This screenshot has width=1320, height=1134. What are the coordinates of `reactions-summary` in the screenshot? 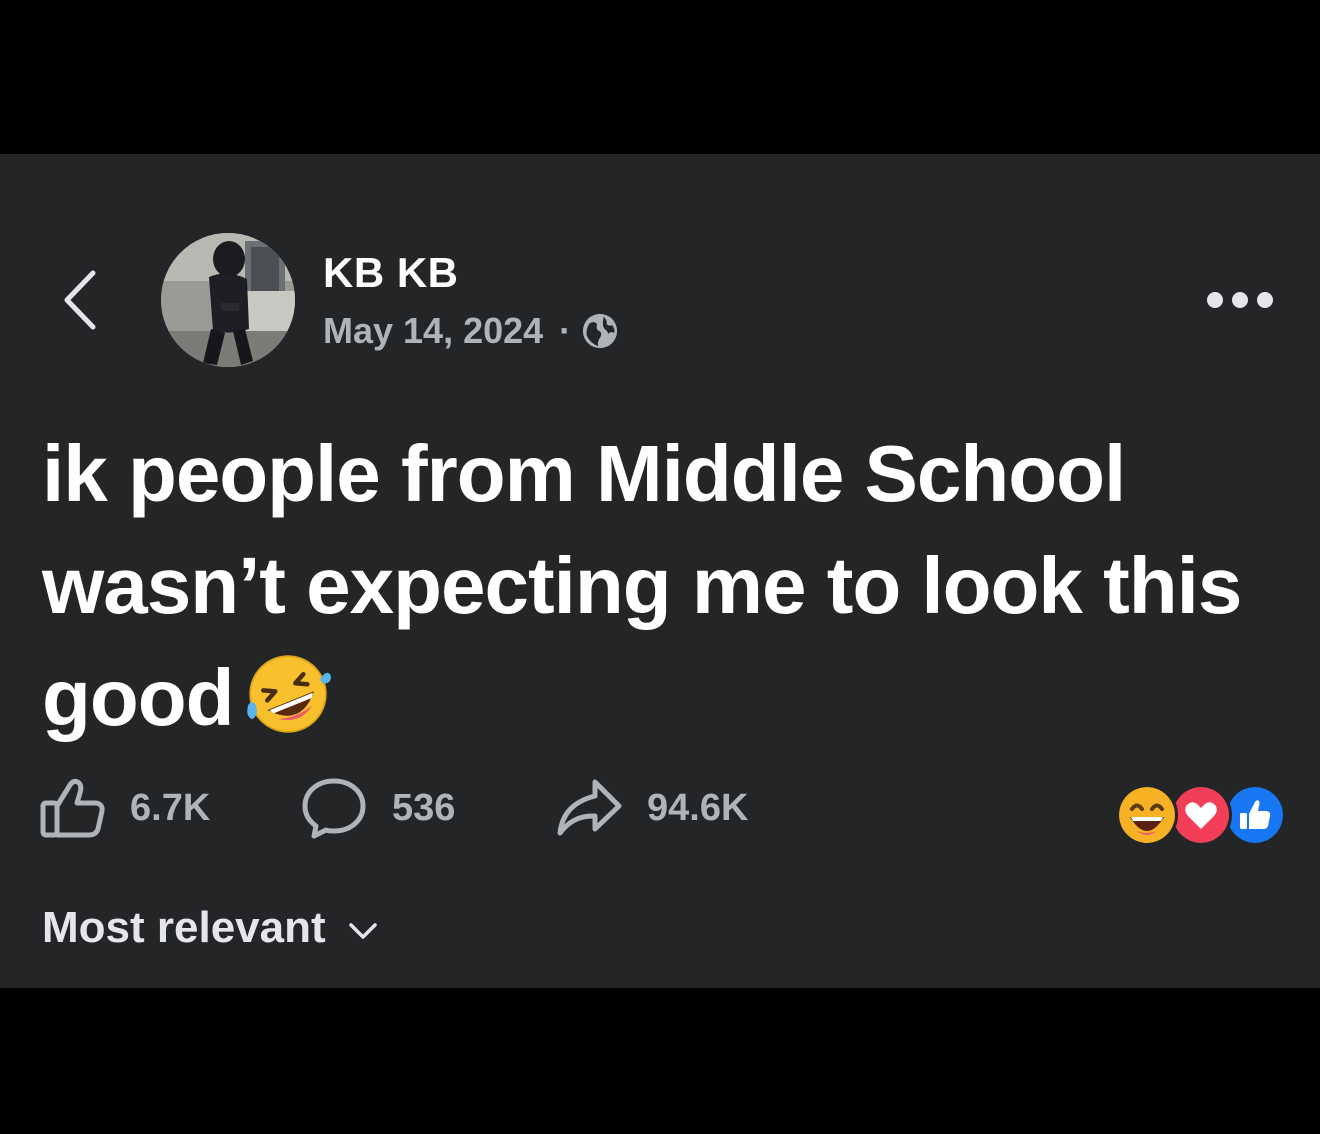 It's located at (1201, 815).